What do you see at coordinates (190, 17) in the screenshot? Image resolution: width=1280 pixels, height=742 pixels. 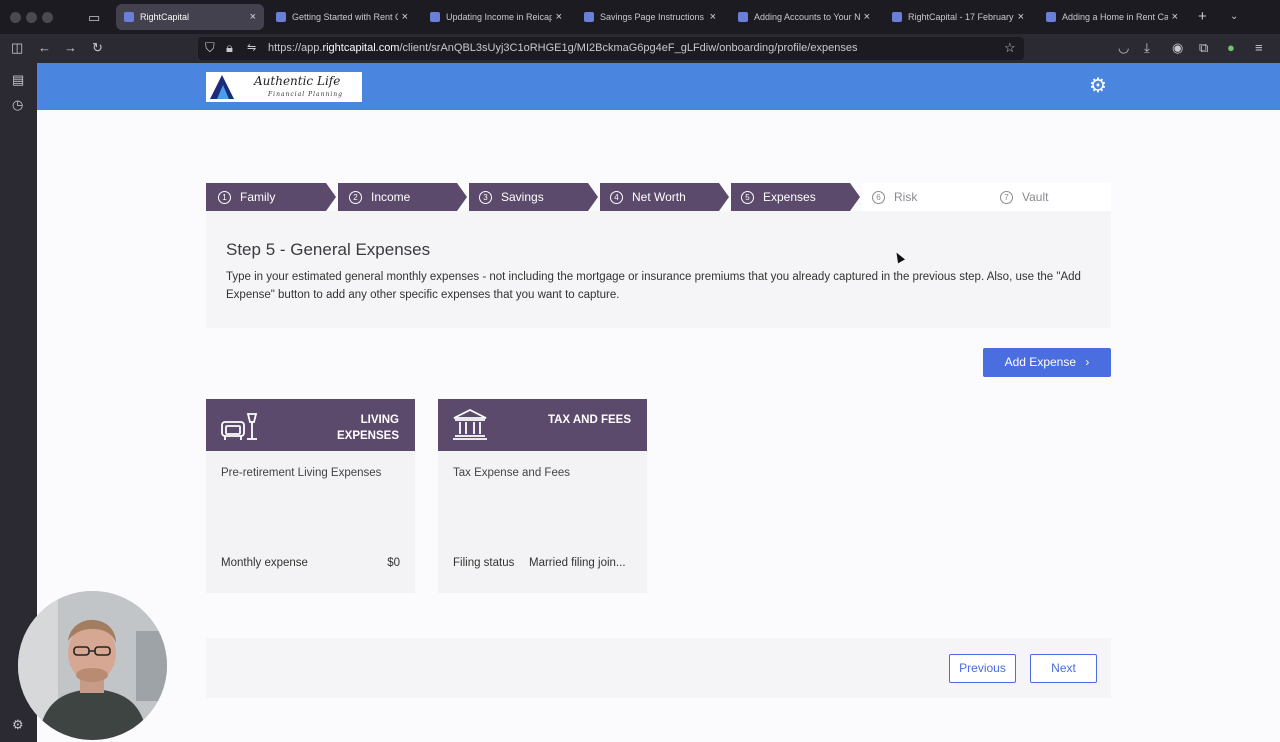 I see `browser-tab: RightCapital ×` at bounding box center [190, 17].